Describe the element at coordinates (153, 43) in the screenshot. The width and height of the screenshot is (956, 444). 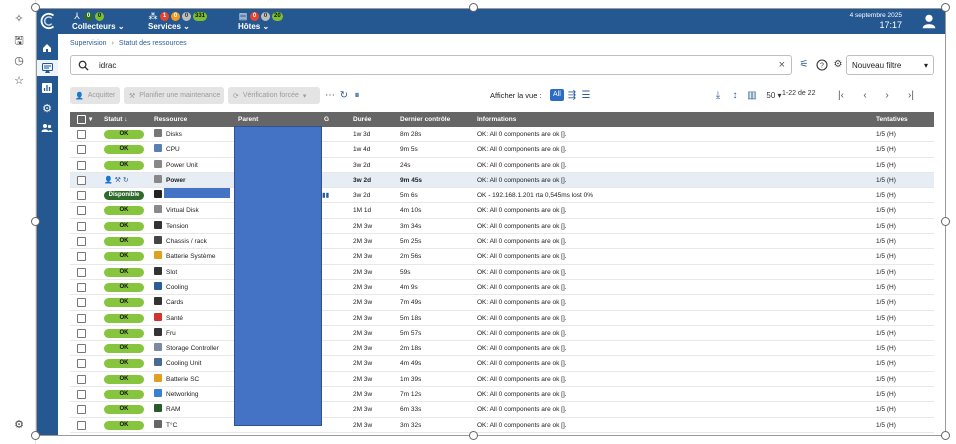
I see `breadcrumb-current: Statut des ressources` at that location.